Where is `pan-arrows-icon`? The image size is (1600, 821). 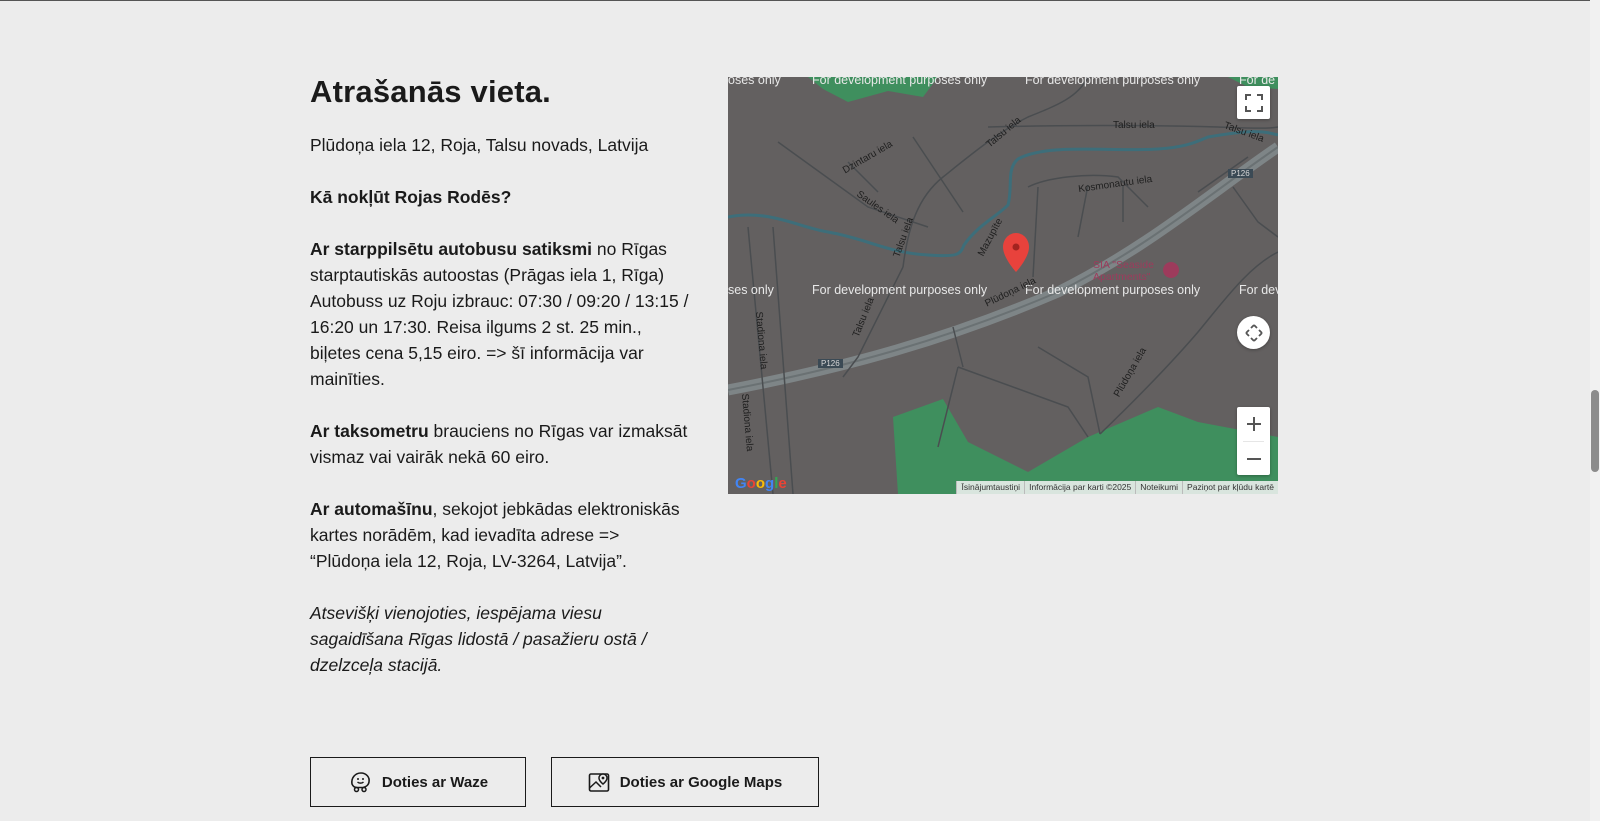
pan-arrows-icon is located at coordinates (1253, 332).